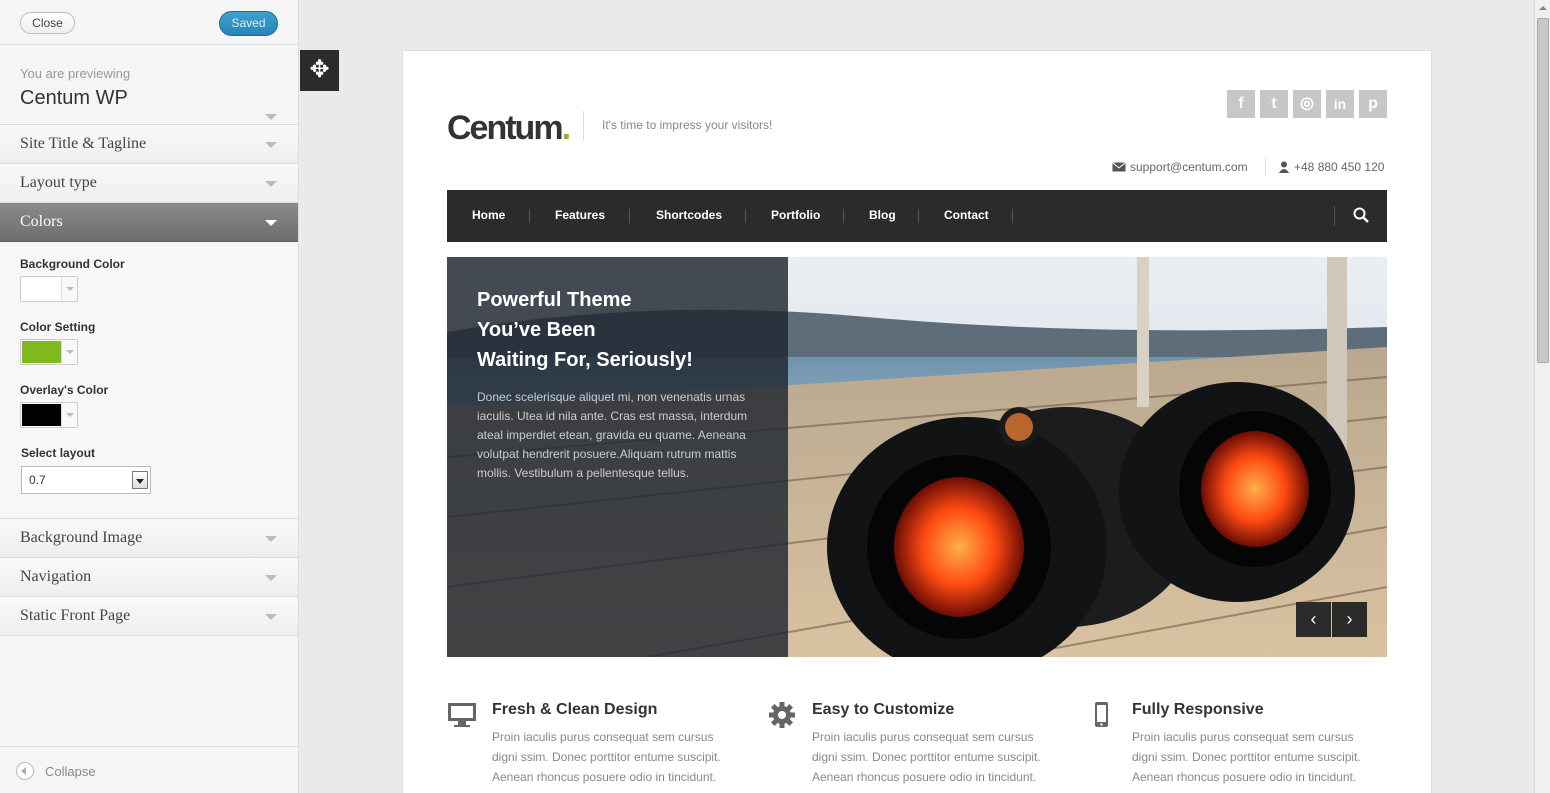 This screenshot has width=1550, height=793. Describe the element at coordinates (882, 215) in the screenshot. I see `nav-item-blog: Blog` at that location.